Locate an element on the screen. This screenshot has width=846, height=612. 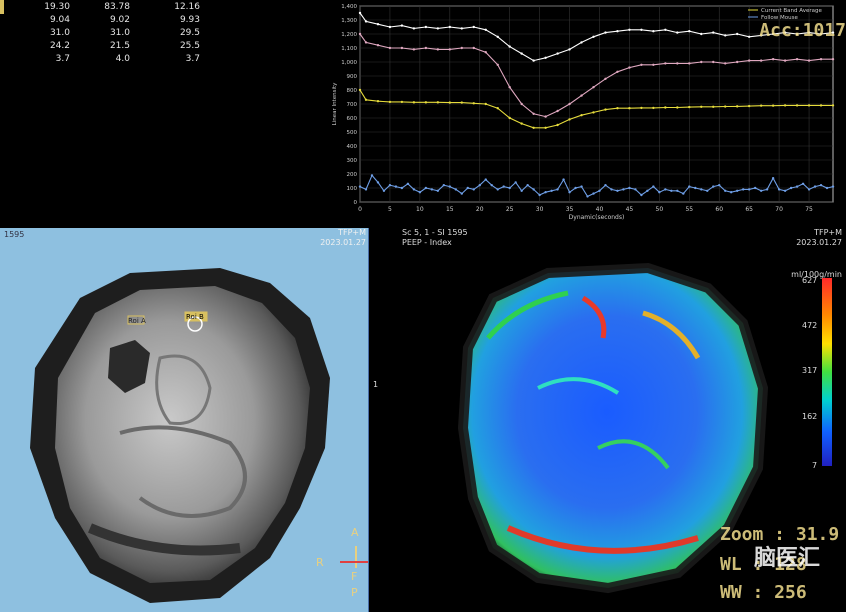
chart-x-tick-label: 45 is located at coordinates (630, 209).